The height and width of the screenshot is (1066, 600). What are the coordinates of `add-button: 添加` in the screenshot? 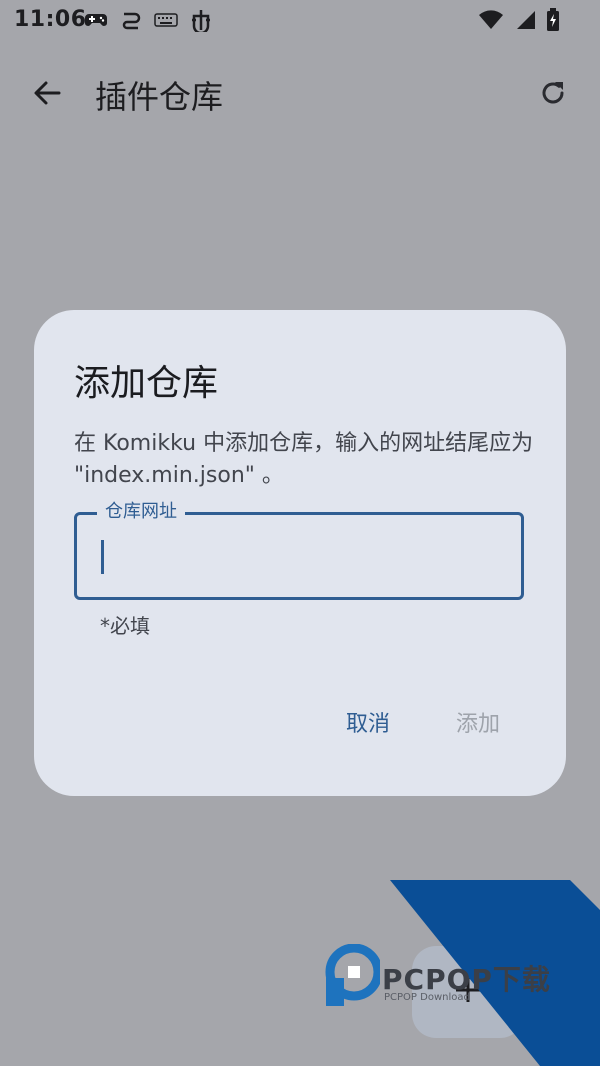 It's located at (478, 722).